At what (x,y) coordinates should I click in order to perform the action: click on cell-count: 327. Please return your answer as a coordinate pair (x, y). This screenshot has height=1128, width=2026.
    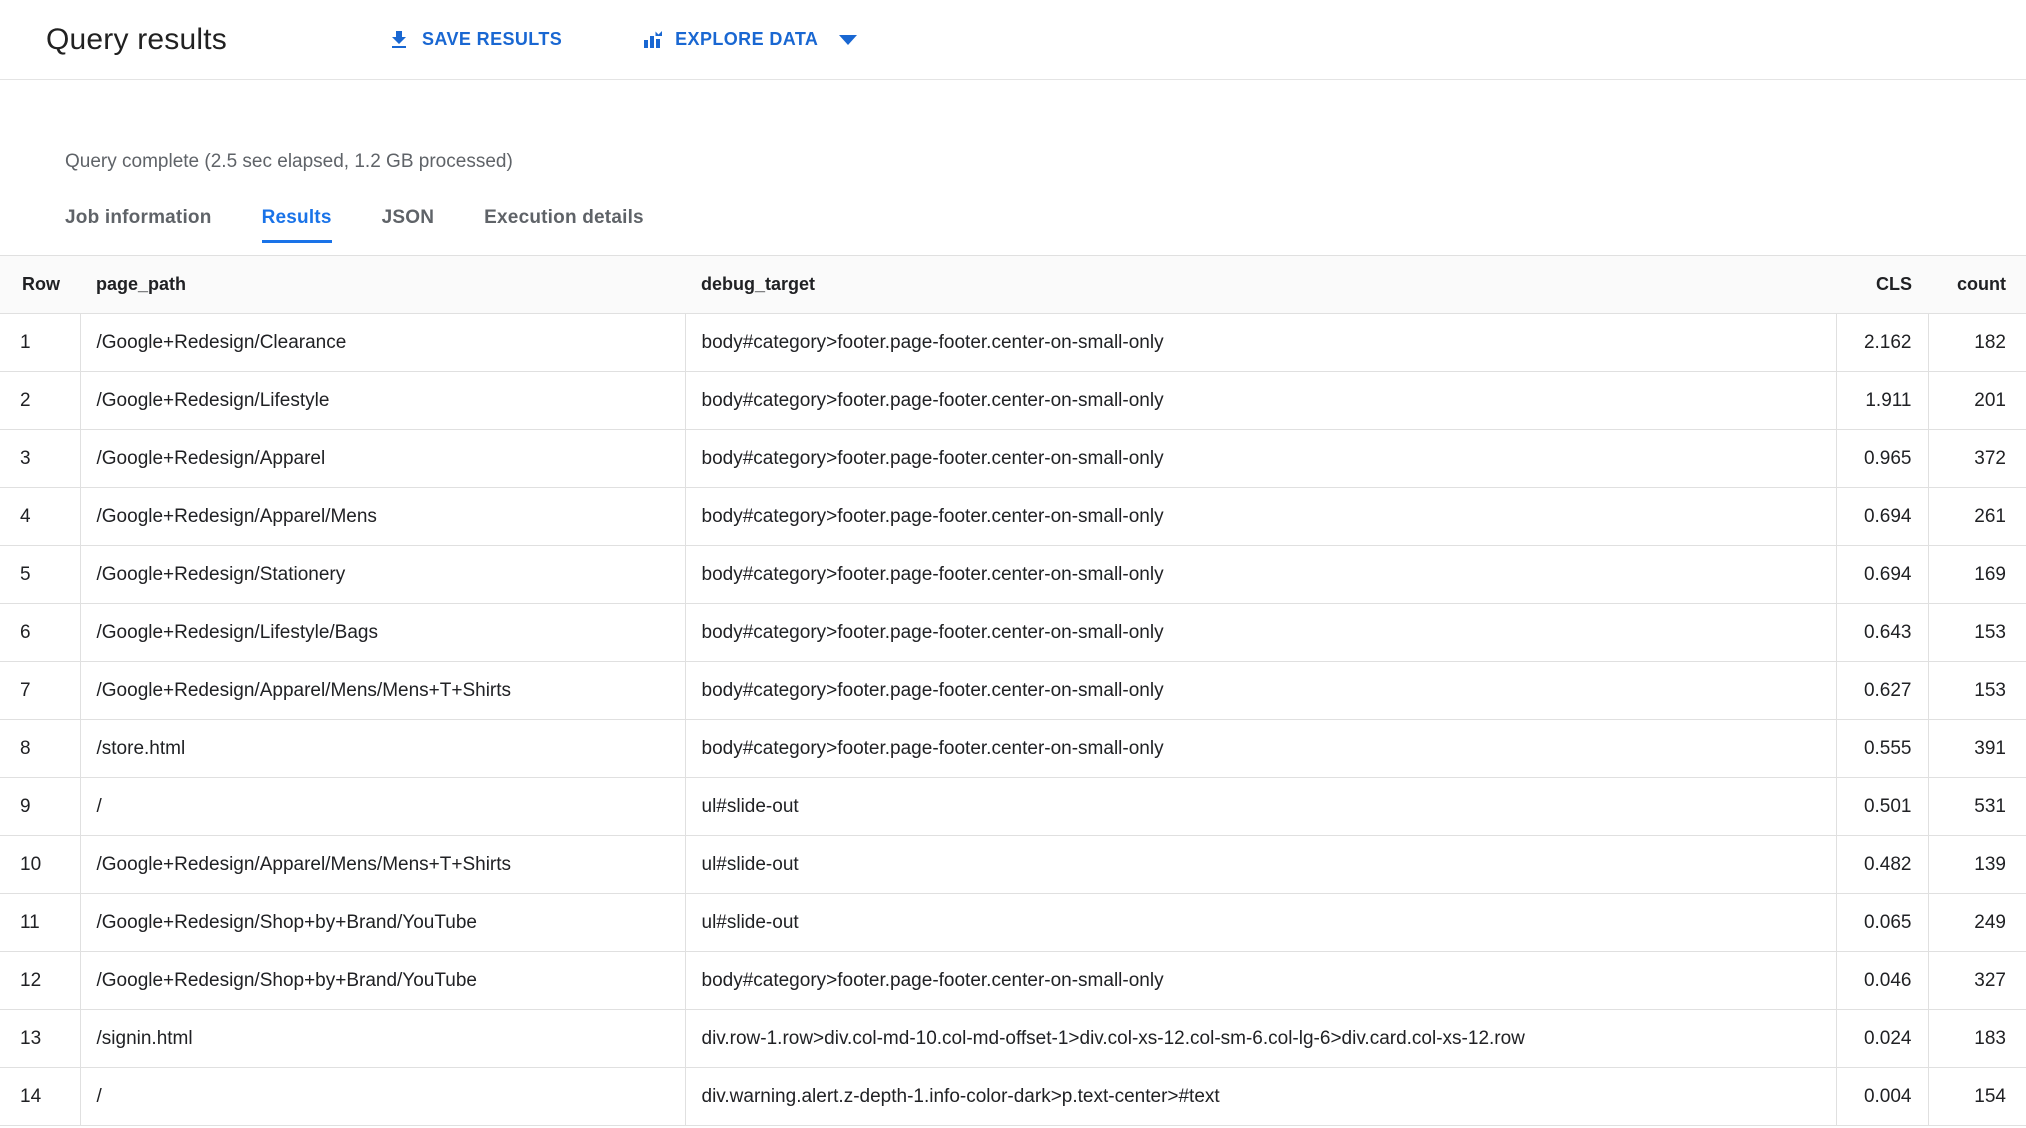
    Looking at the image, I should click on (1977, 980).